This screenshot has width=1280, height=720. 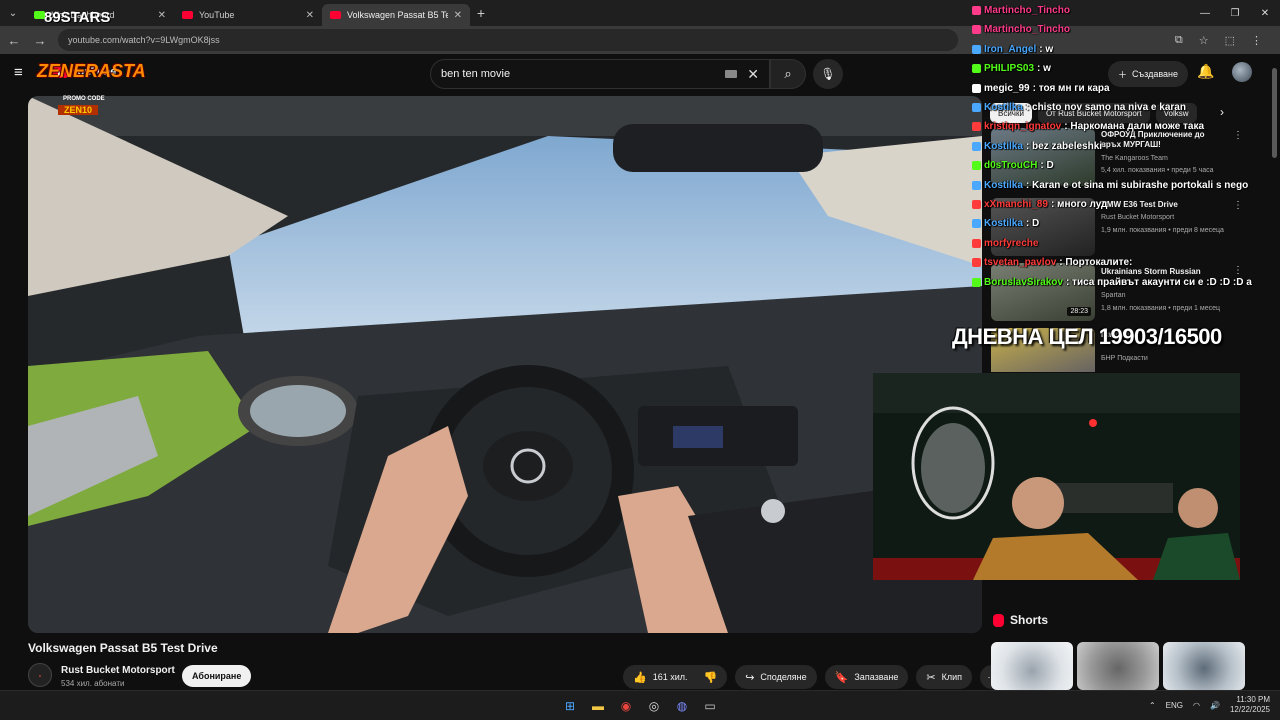 I want to click on voice-search-button: 🎙, so click(x=828, y=74).